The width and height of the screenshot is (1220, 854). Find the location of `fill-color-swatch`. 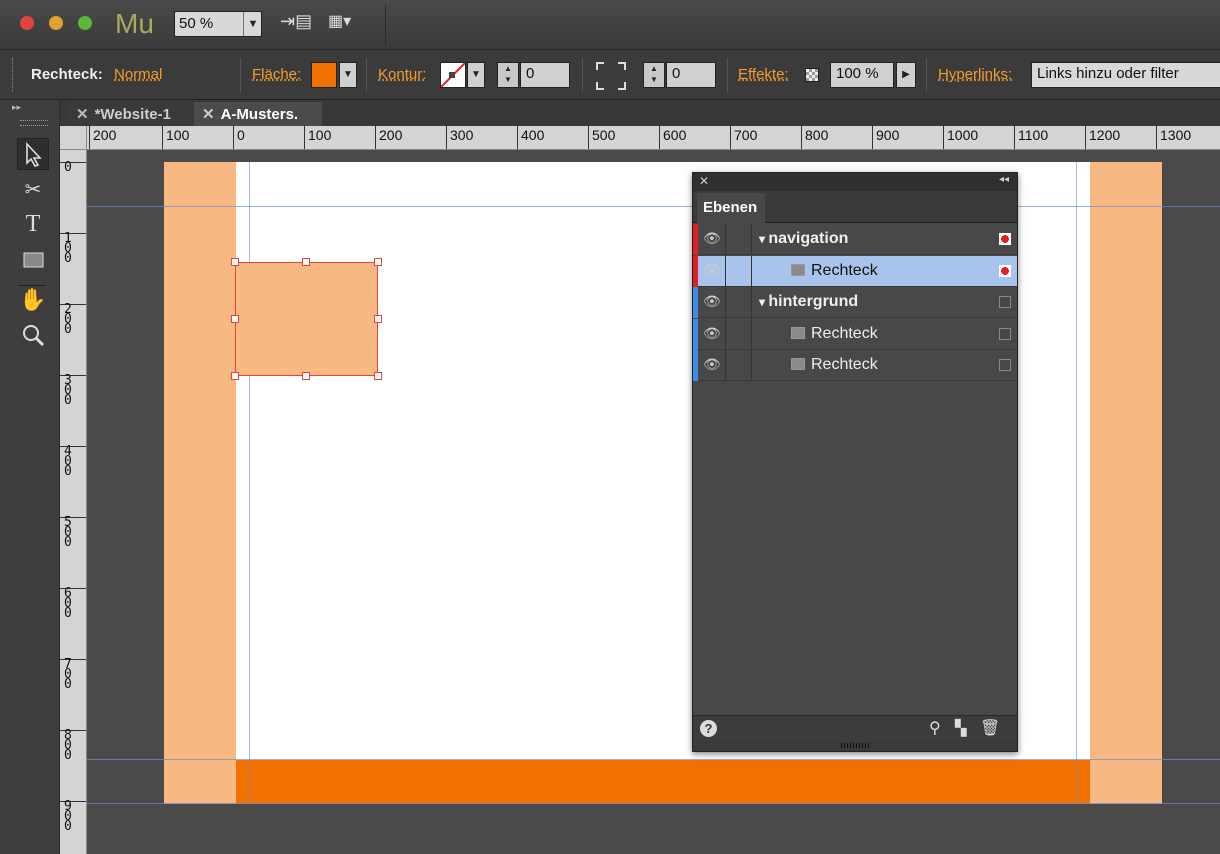

fill-color-swatch is located at coordinates (324, 75).